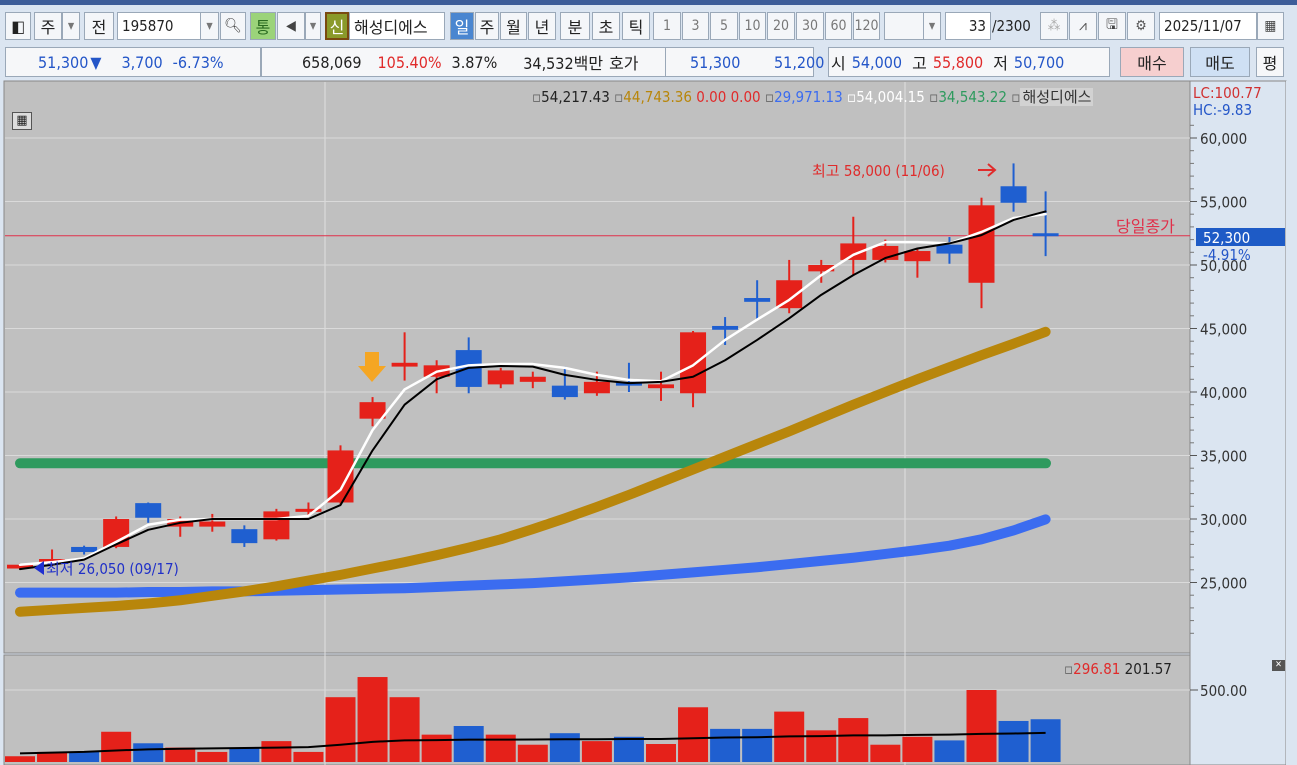 The image size is (1297, 765). Describe the element at coordinates (890, 97) in the screenshot. I see `legend-ma-white: 54,004.15` at that location.